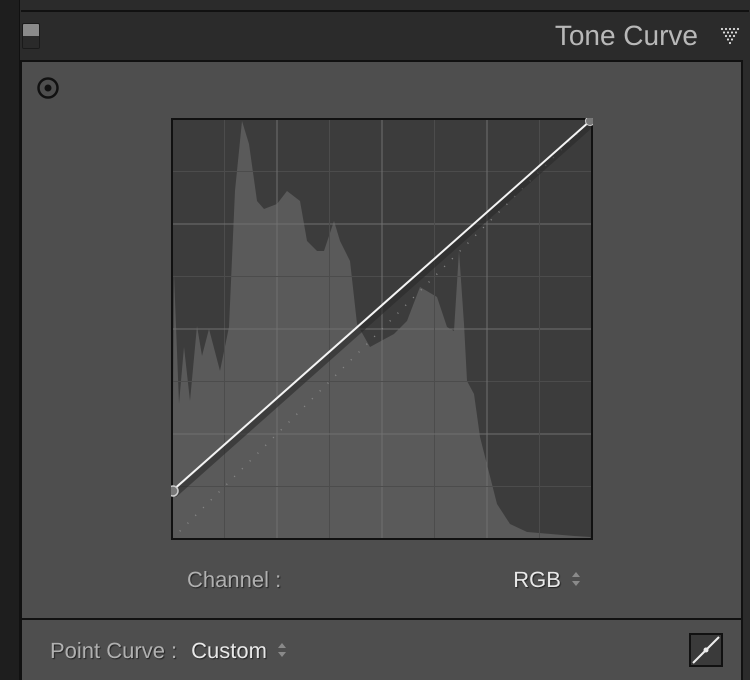  I want to click on channel-dropdown: RGB, so click(547, 579).